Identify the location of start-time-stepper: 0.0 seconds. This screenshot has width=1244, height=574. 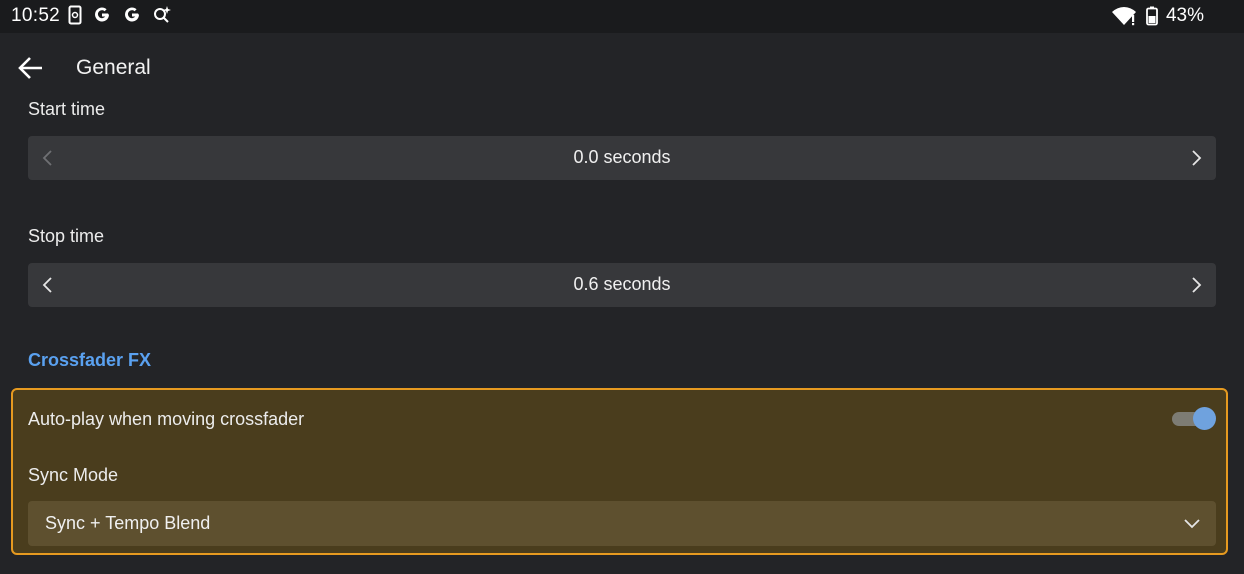
(622, 158).